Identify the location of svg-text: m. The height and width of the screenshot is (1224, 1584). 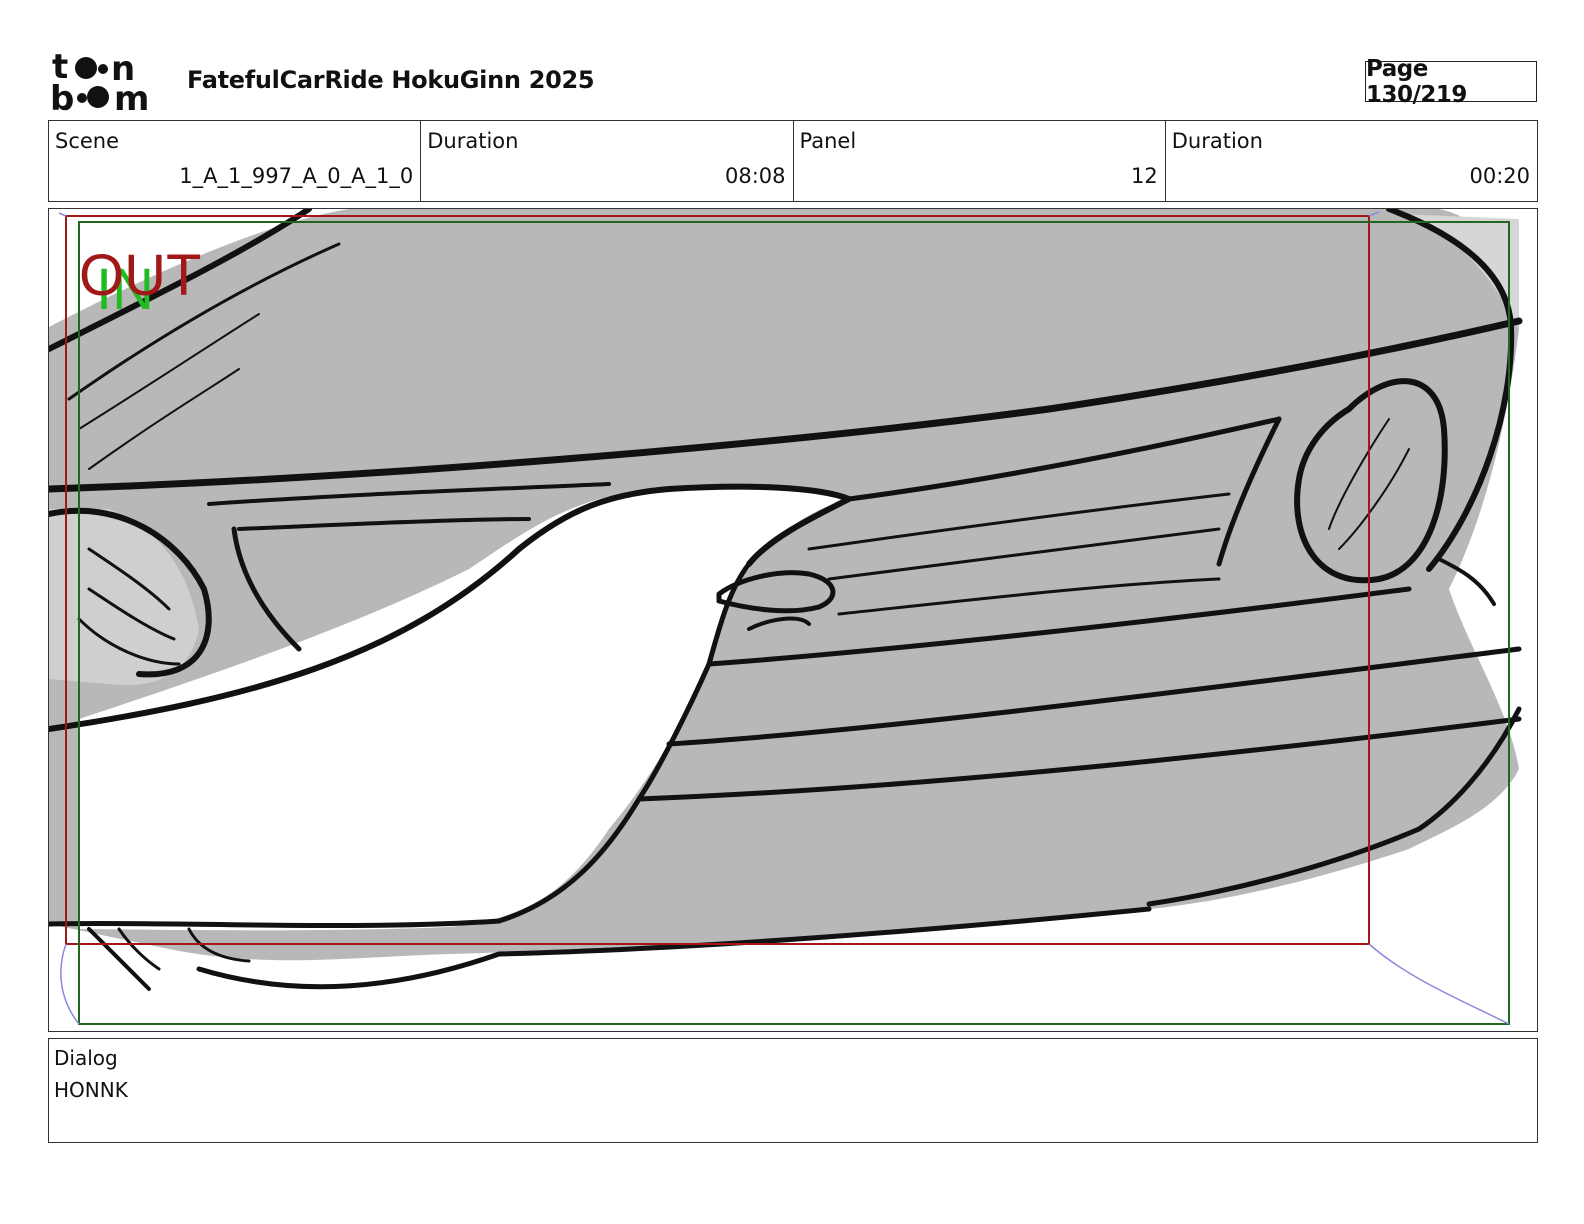
(131, 95).